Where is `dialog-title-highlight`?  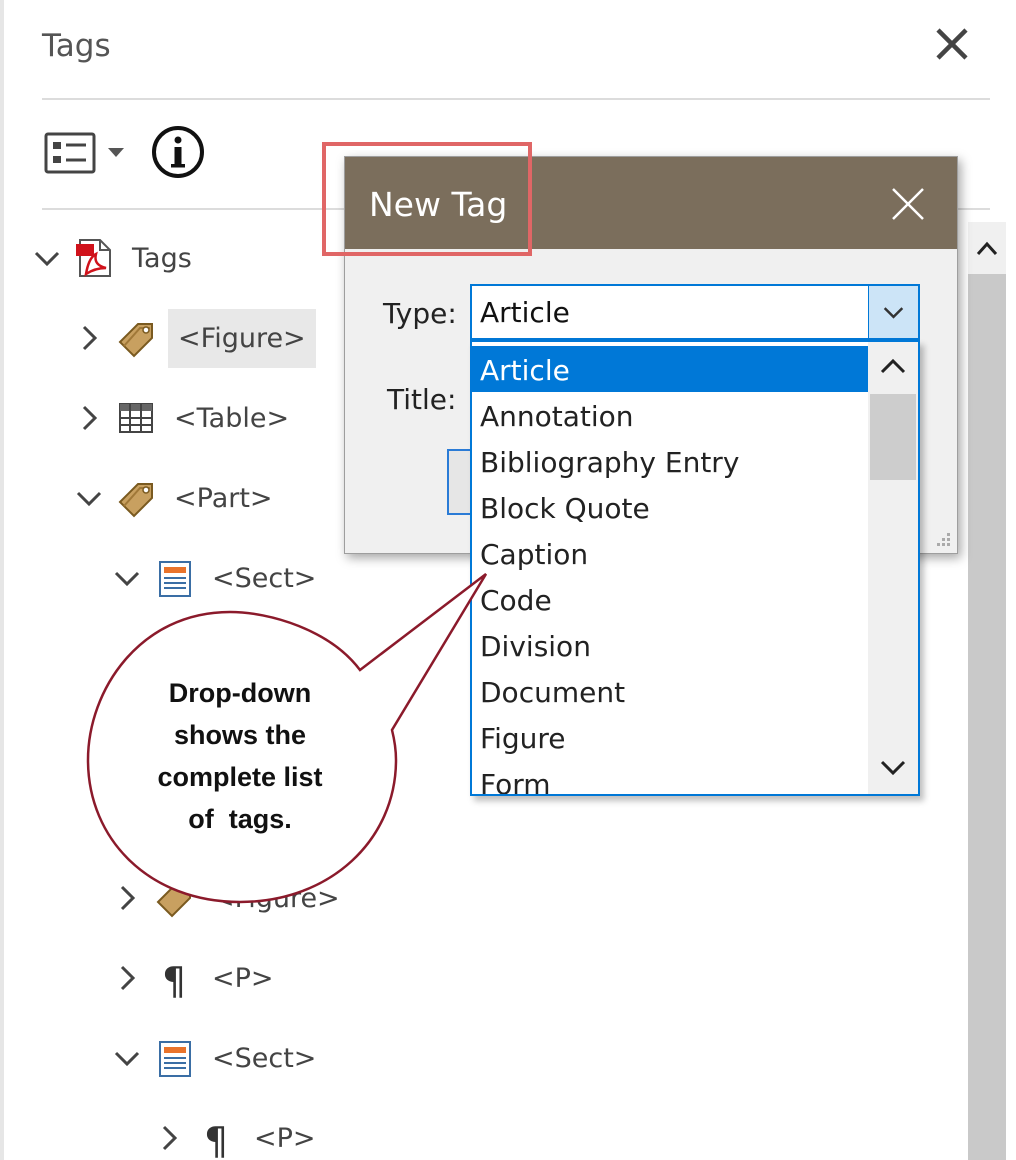
dialog-title-highlight is located at coordinates (427, 199).